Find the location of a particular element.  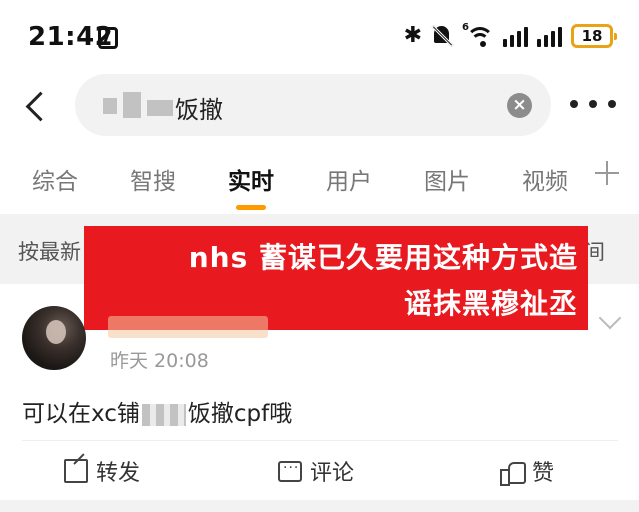

tab-users: 用户 is located at coordinates (349, 179).